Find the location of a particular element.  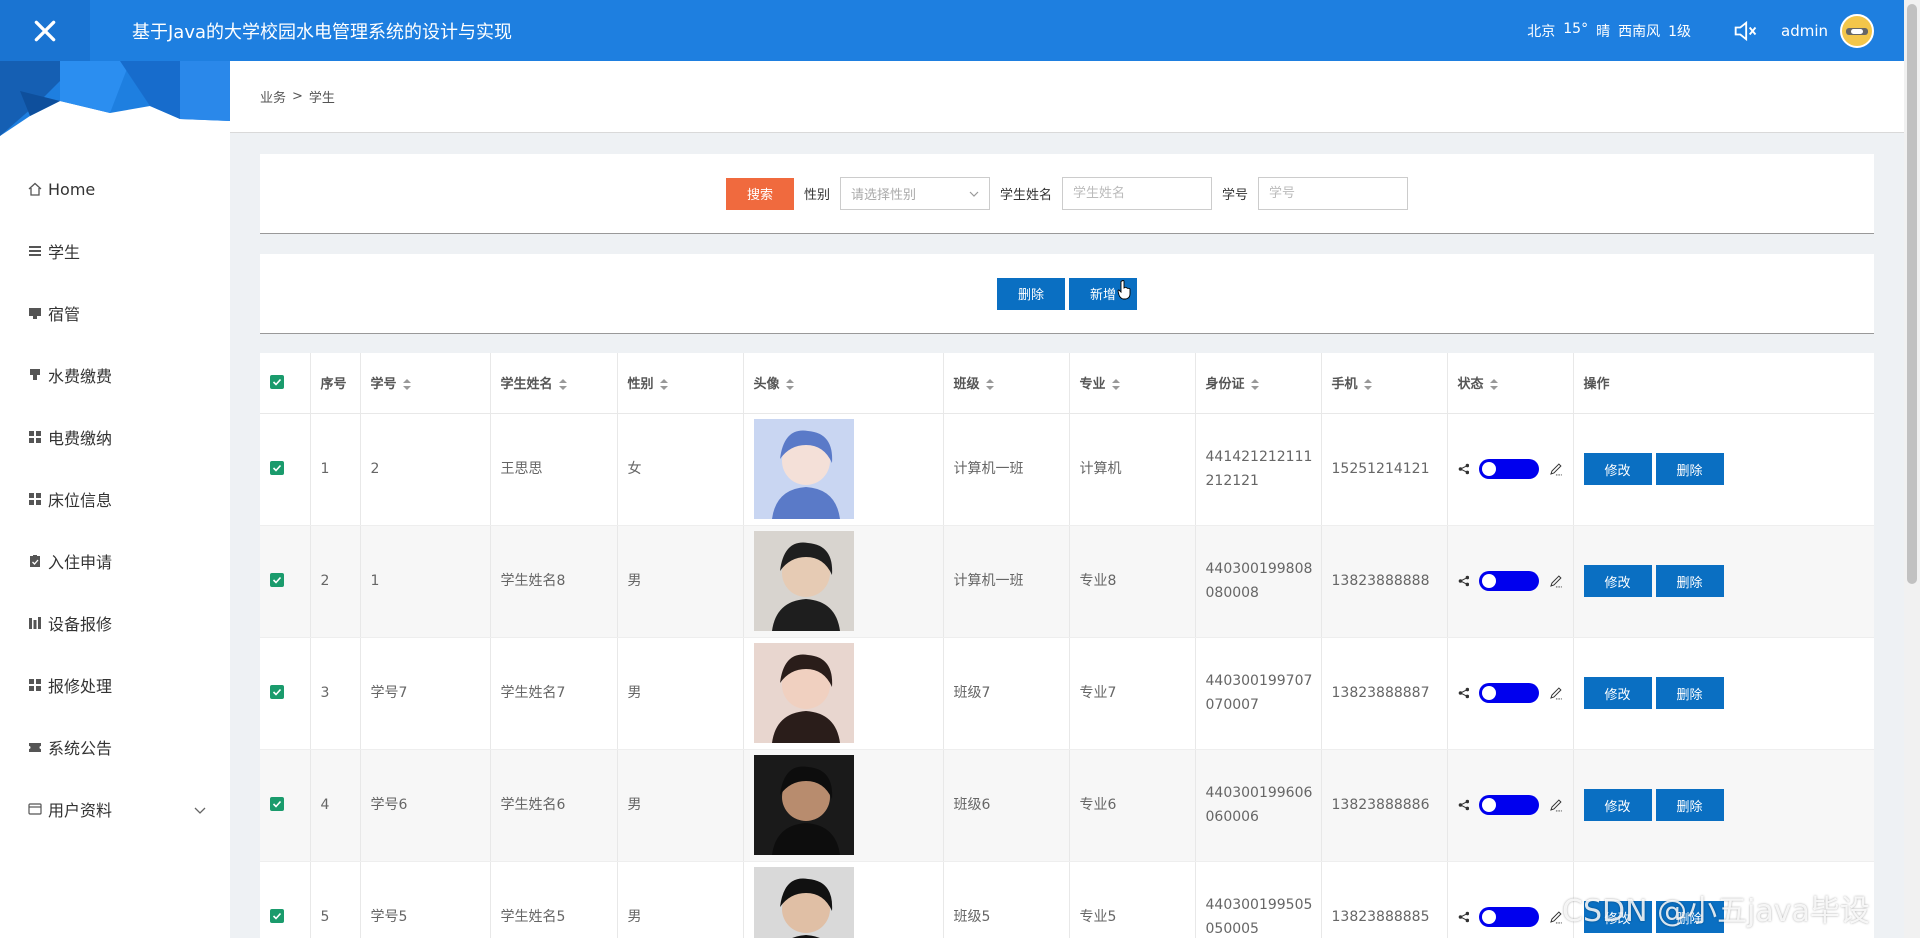

header-student-name: 学生姓名 is located at coordinates (554, 383).